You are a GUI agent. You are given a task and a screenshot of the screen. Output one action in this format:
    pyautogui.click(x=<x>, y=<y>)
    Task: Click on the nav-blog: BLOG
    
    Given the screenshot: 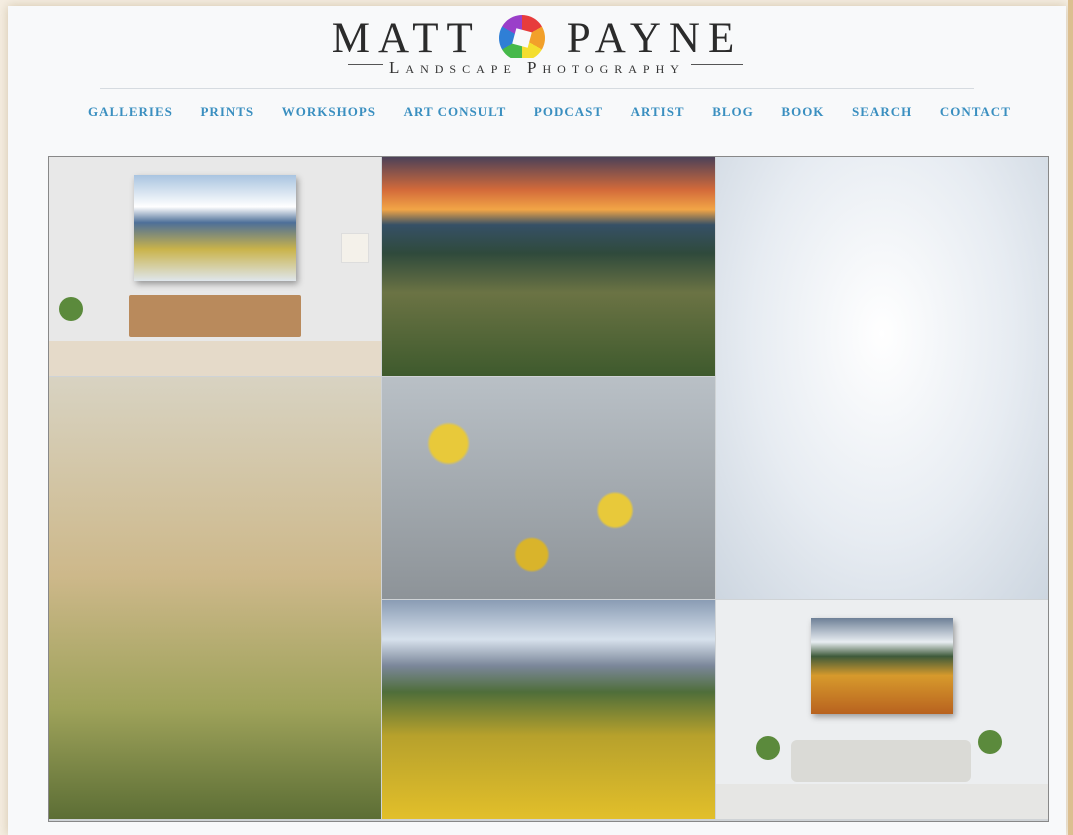 What is the action you would take?
    pyautogui.click(x=733, y=112)
    